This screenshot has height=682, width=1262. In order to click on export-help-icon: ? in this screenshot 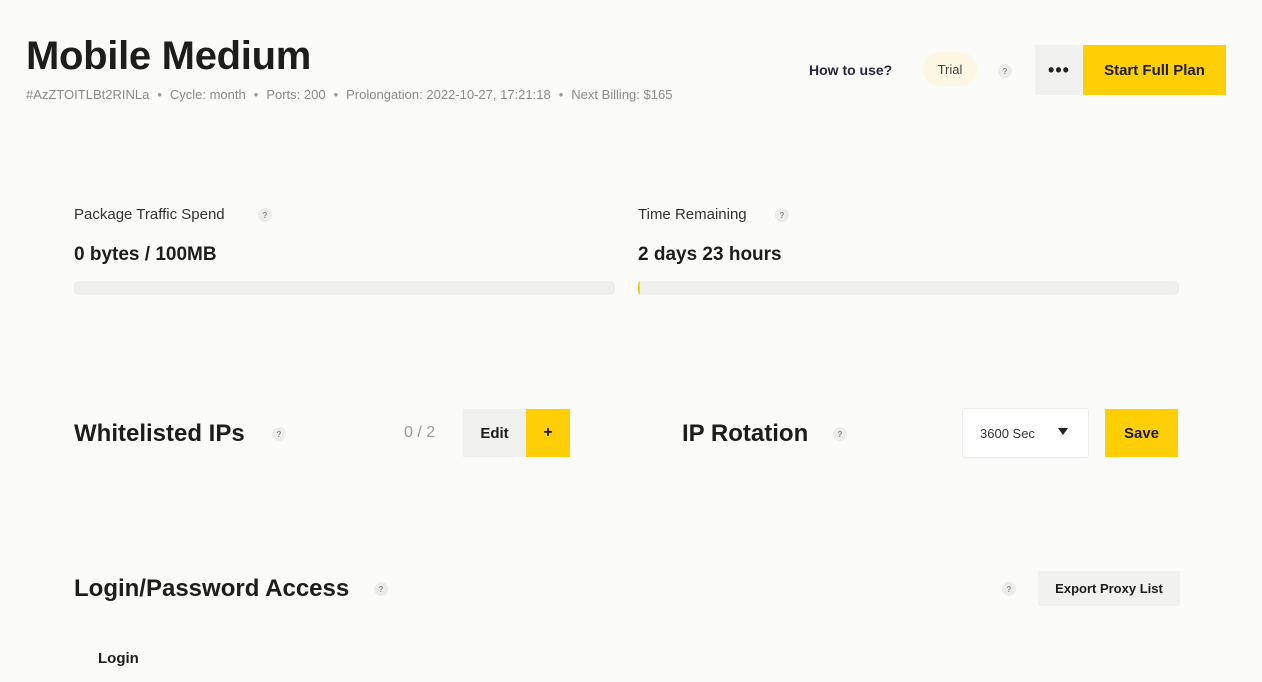, I will do `click(1009, 589)`.